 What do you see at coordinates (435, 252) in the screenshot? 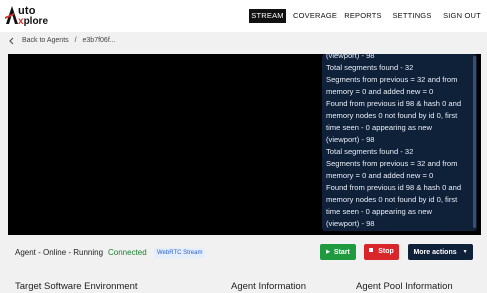
I see `more-actions-label: More actions` at bounding box center [435, 252].